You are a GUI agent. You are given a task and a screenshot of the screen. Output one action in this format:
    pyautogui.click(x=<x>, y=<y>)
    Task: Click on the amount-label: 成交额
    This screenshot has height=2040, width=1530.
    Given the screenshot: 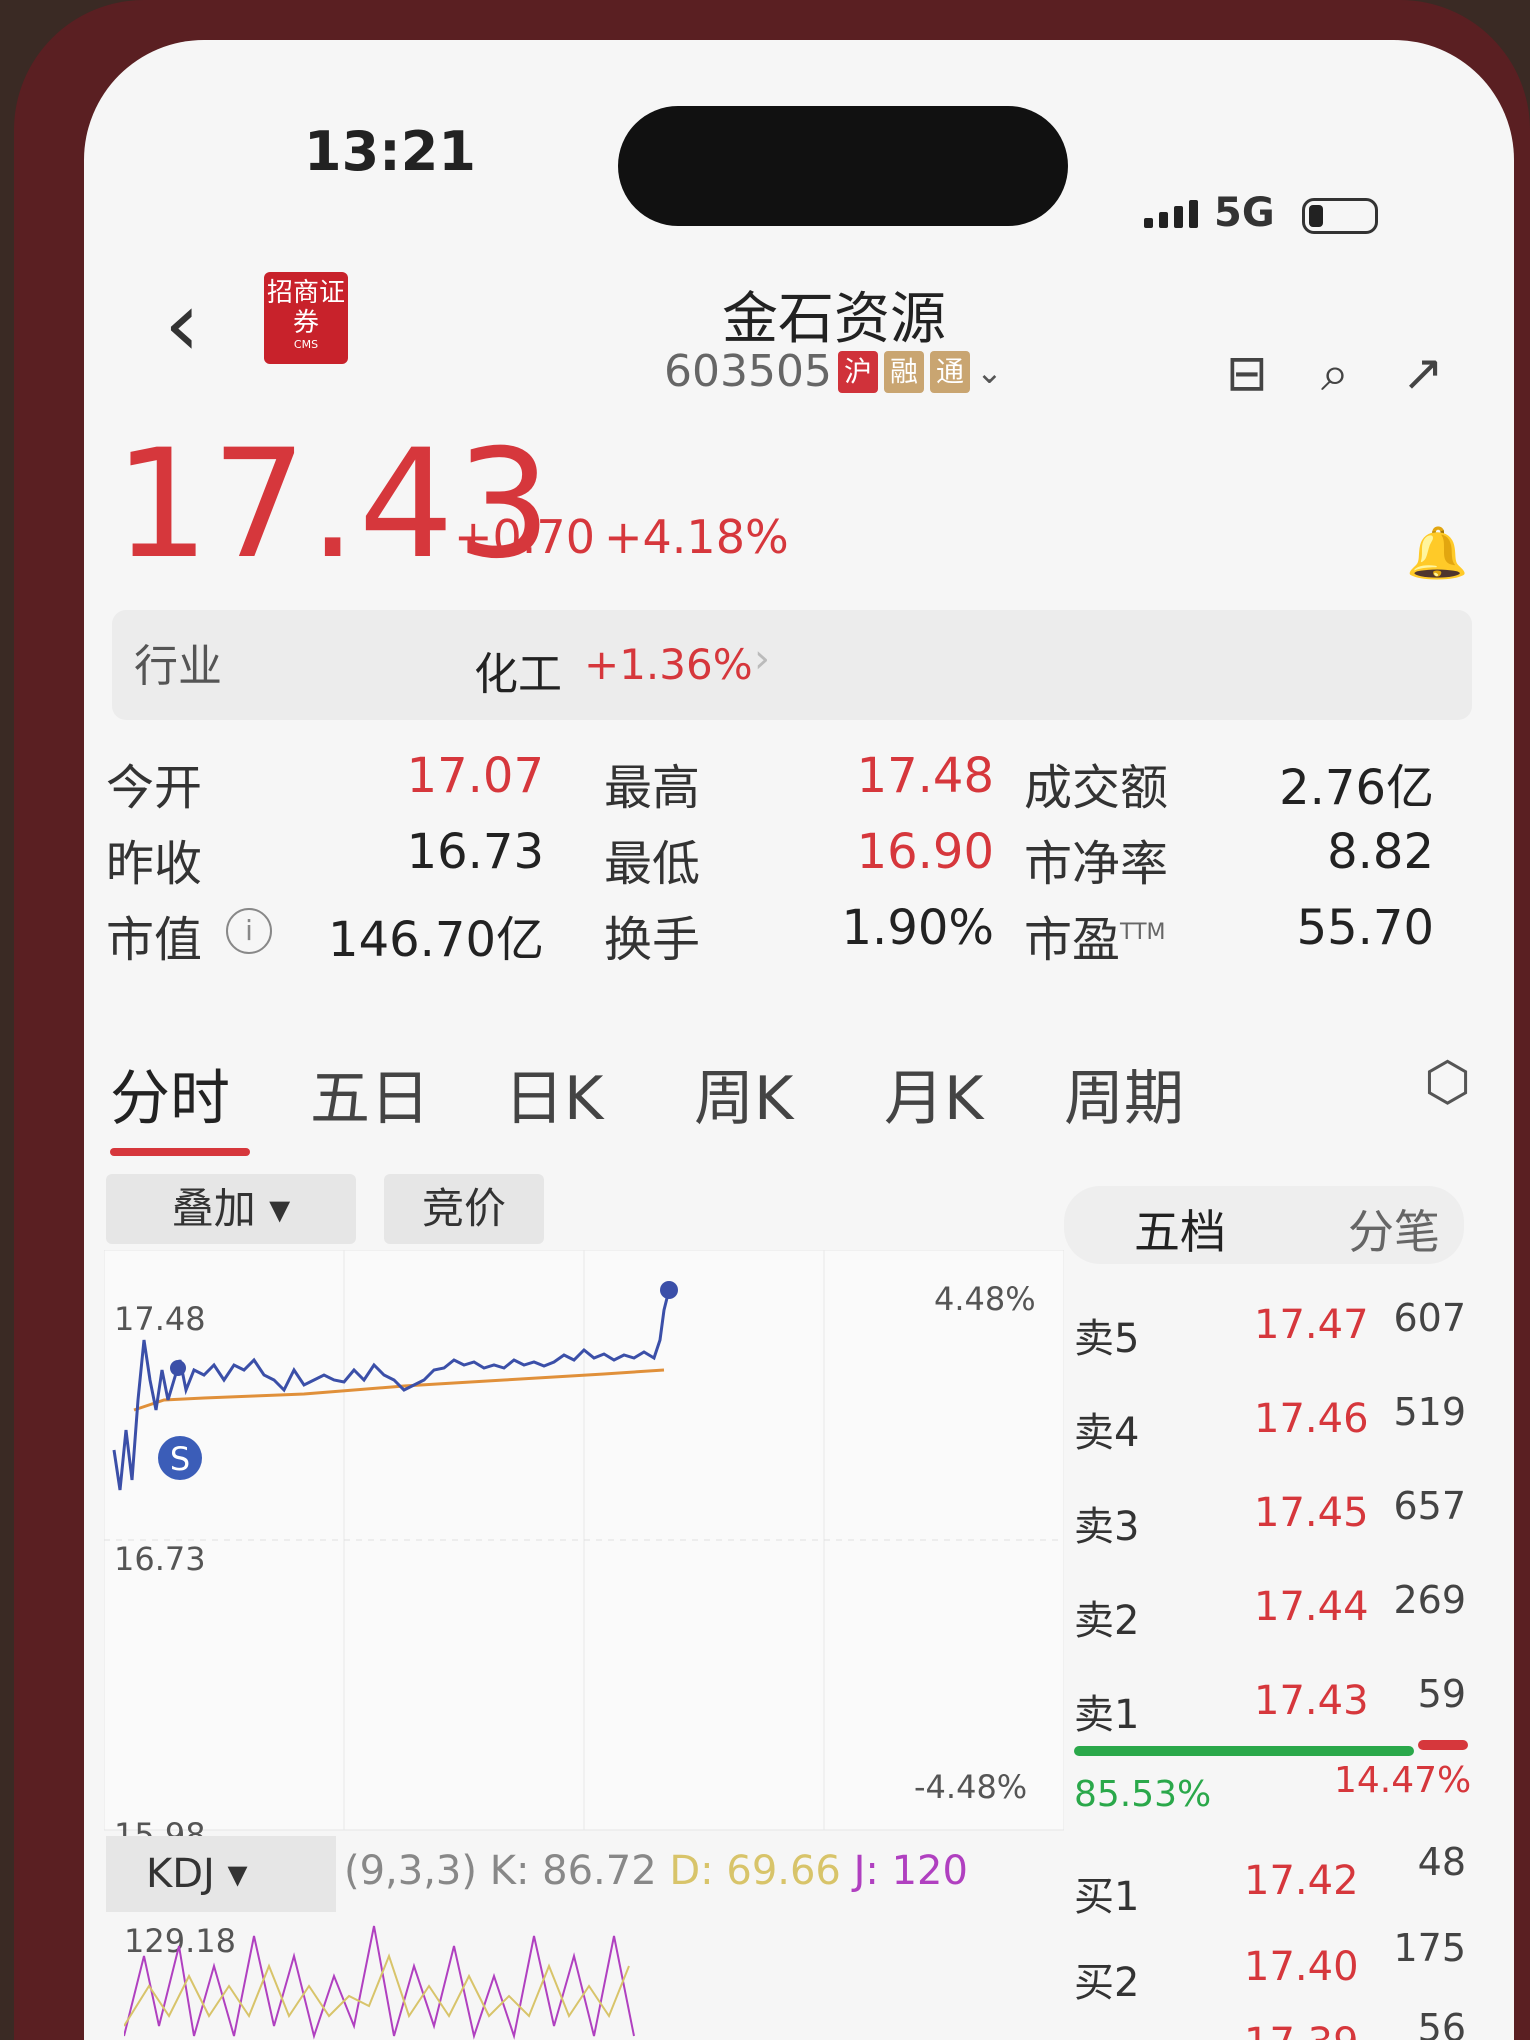 What is the action you would take?
    pyautogui.click(x=1096, y=788)
    